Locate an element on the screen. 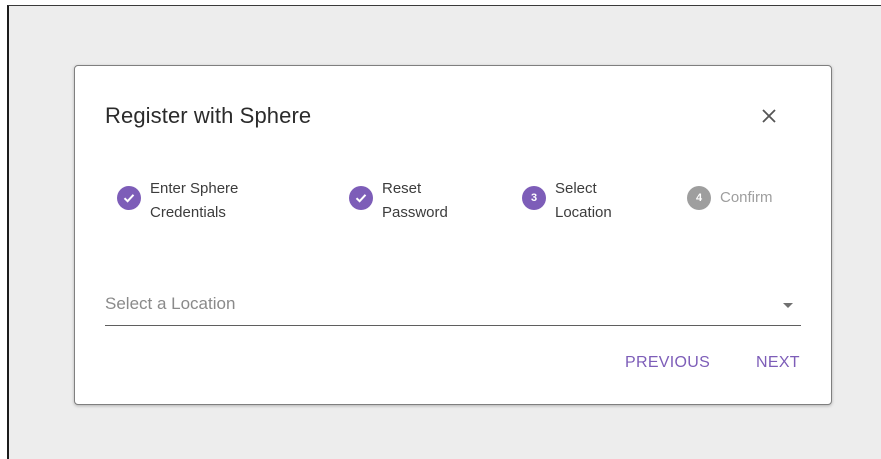  step-2-complete-icon is located at coordinates (361, 198).